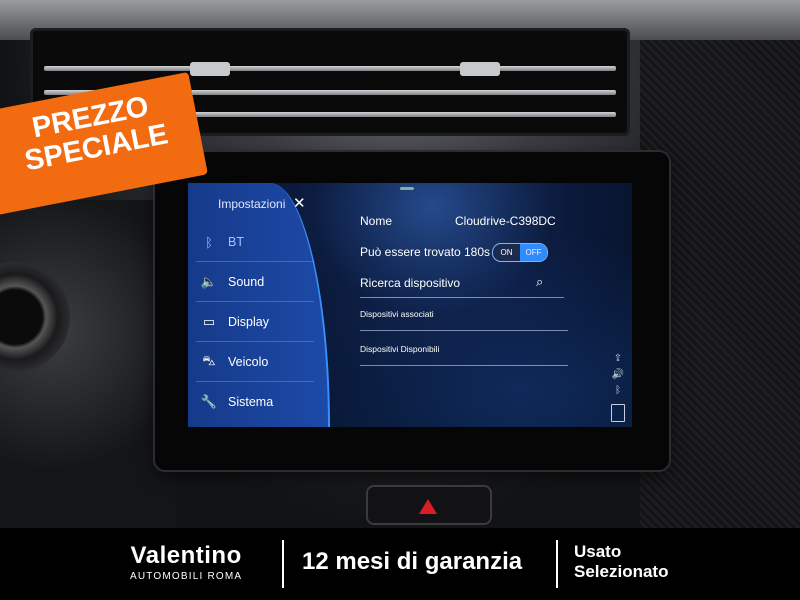 This screenshot has height=600, width=800. I want to click on dealer-brand: Valentino AUTOMOBILI ROMA, so click(186, 562).